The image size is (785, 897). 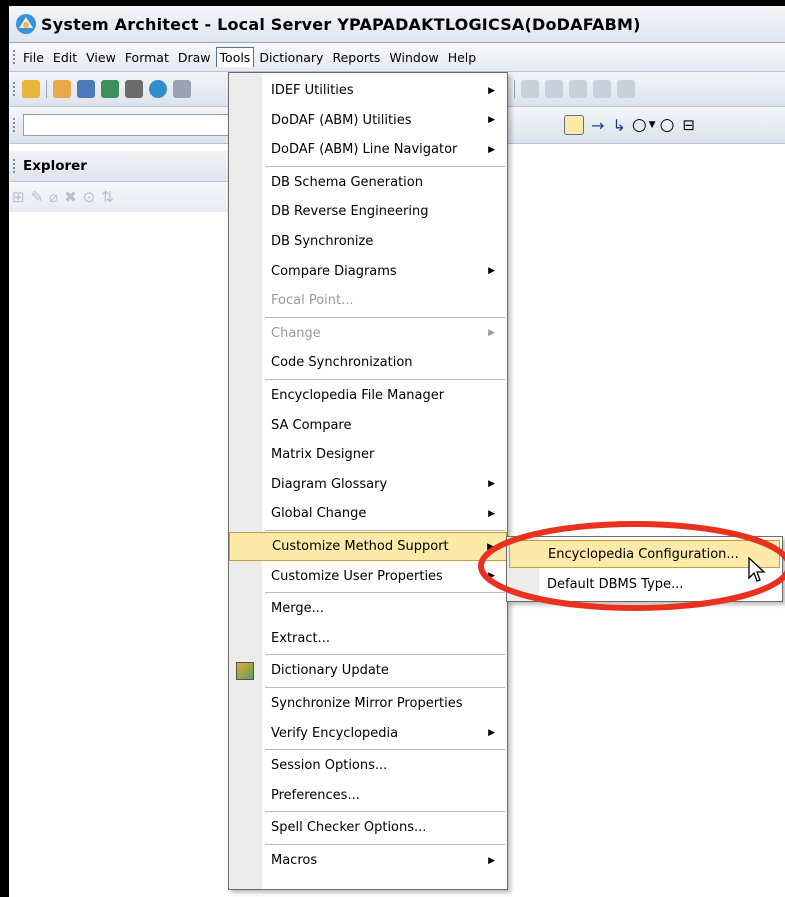 What do you see at coordinates (14, 57) in the screenshot?
I see `menubar-grip` at bounding box center [14, 57].